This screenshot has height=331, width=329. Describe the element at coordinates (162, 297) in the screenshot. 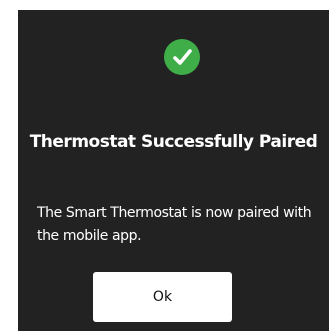

I see `ok-button: Ok` at that location.